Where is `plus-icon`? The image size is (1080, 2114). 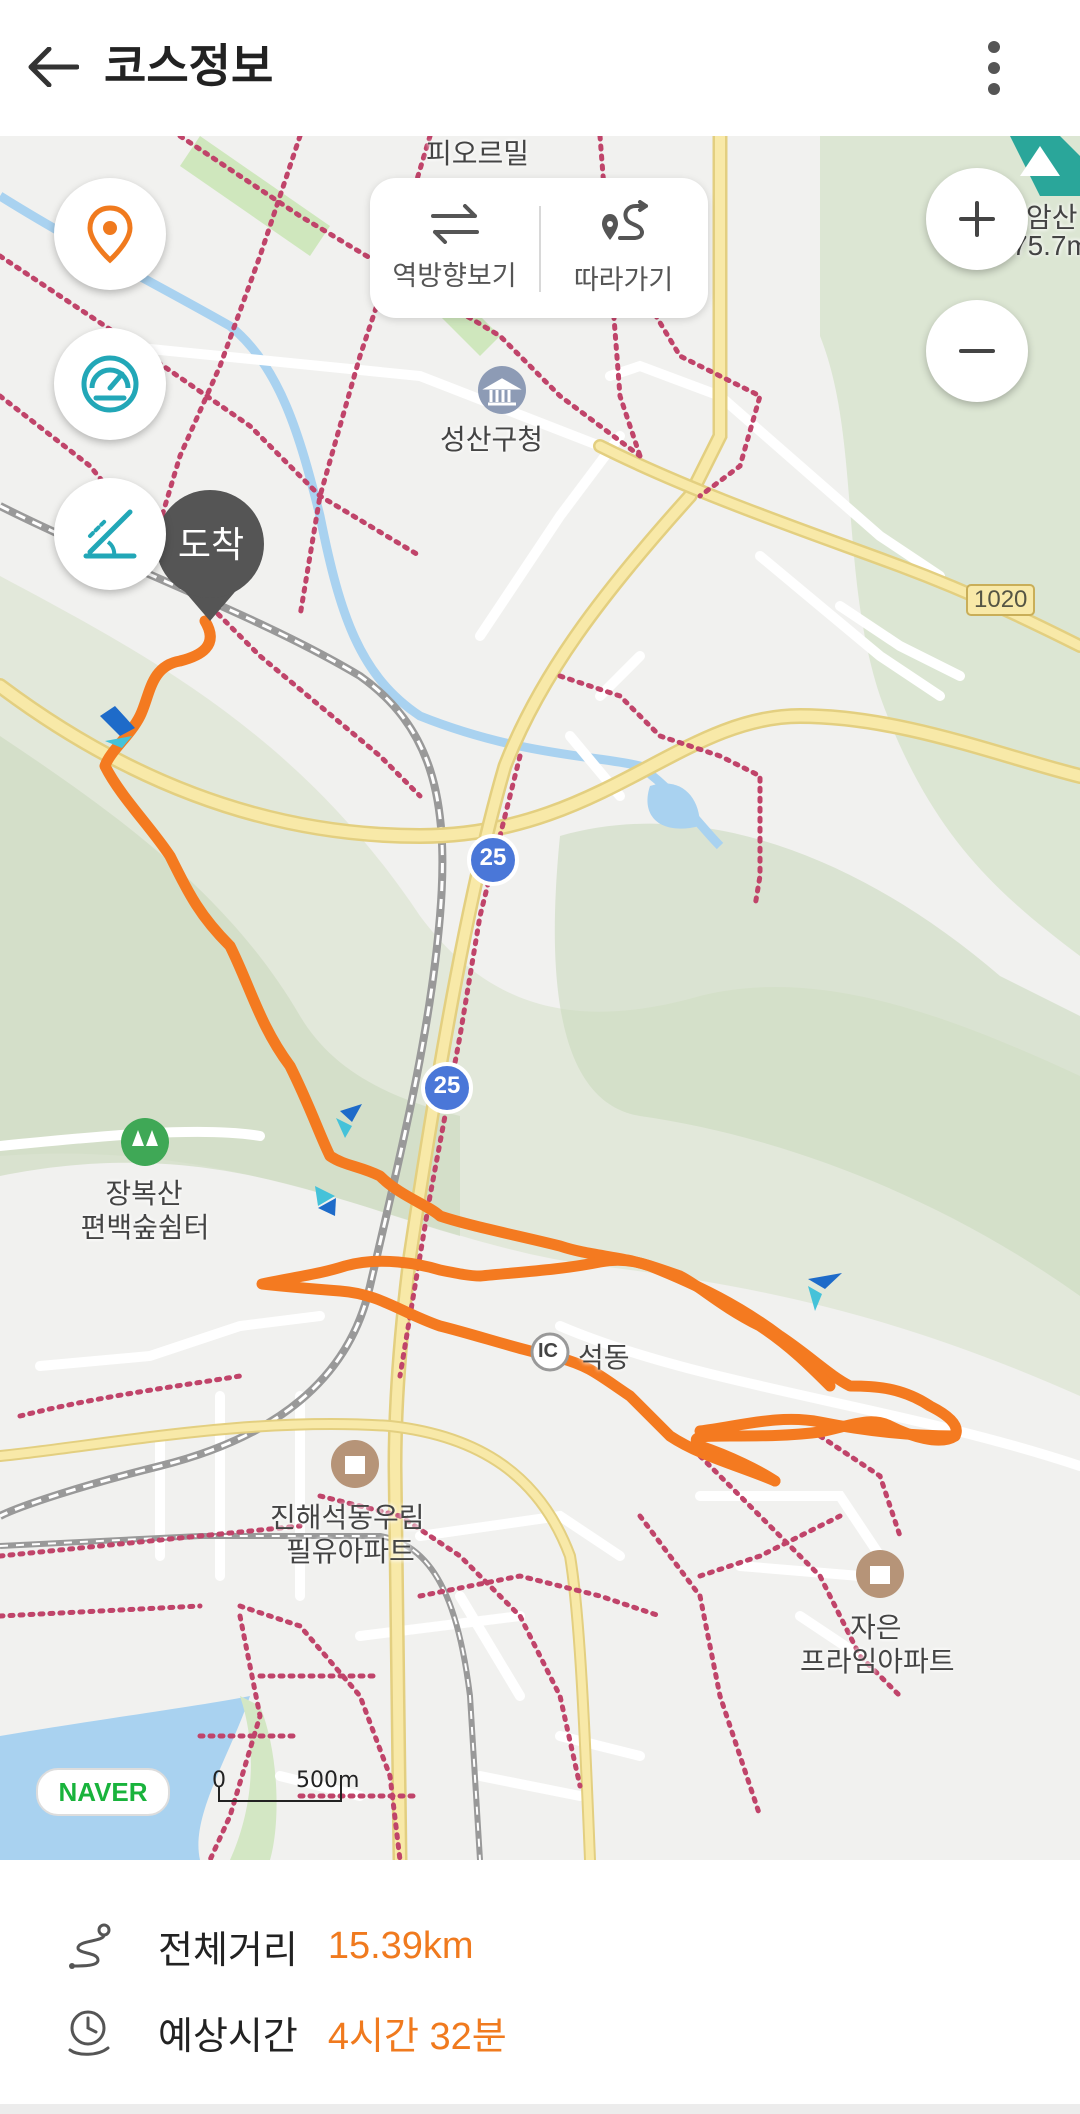
plus-icon is located at coordinates (977, 219).